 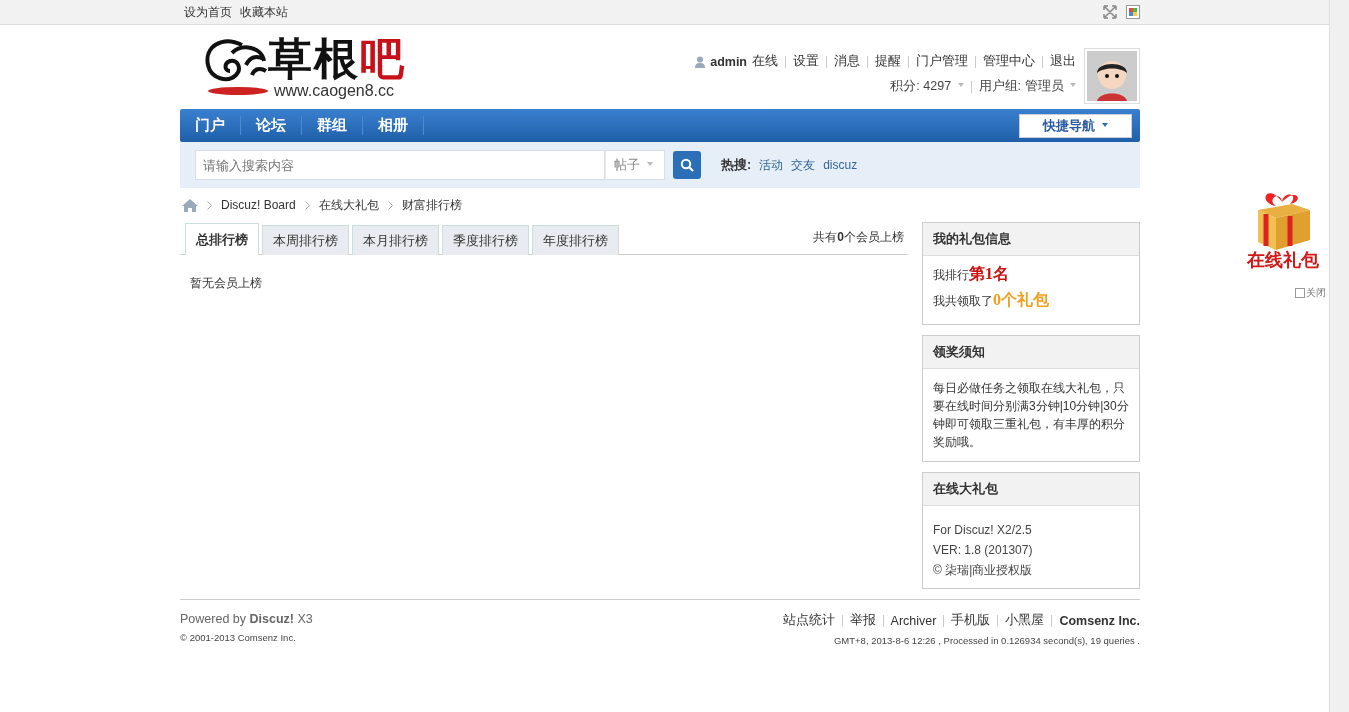 I want to click on stat-value: 第1名, so click(x=989, y=274).